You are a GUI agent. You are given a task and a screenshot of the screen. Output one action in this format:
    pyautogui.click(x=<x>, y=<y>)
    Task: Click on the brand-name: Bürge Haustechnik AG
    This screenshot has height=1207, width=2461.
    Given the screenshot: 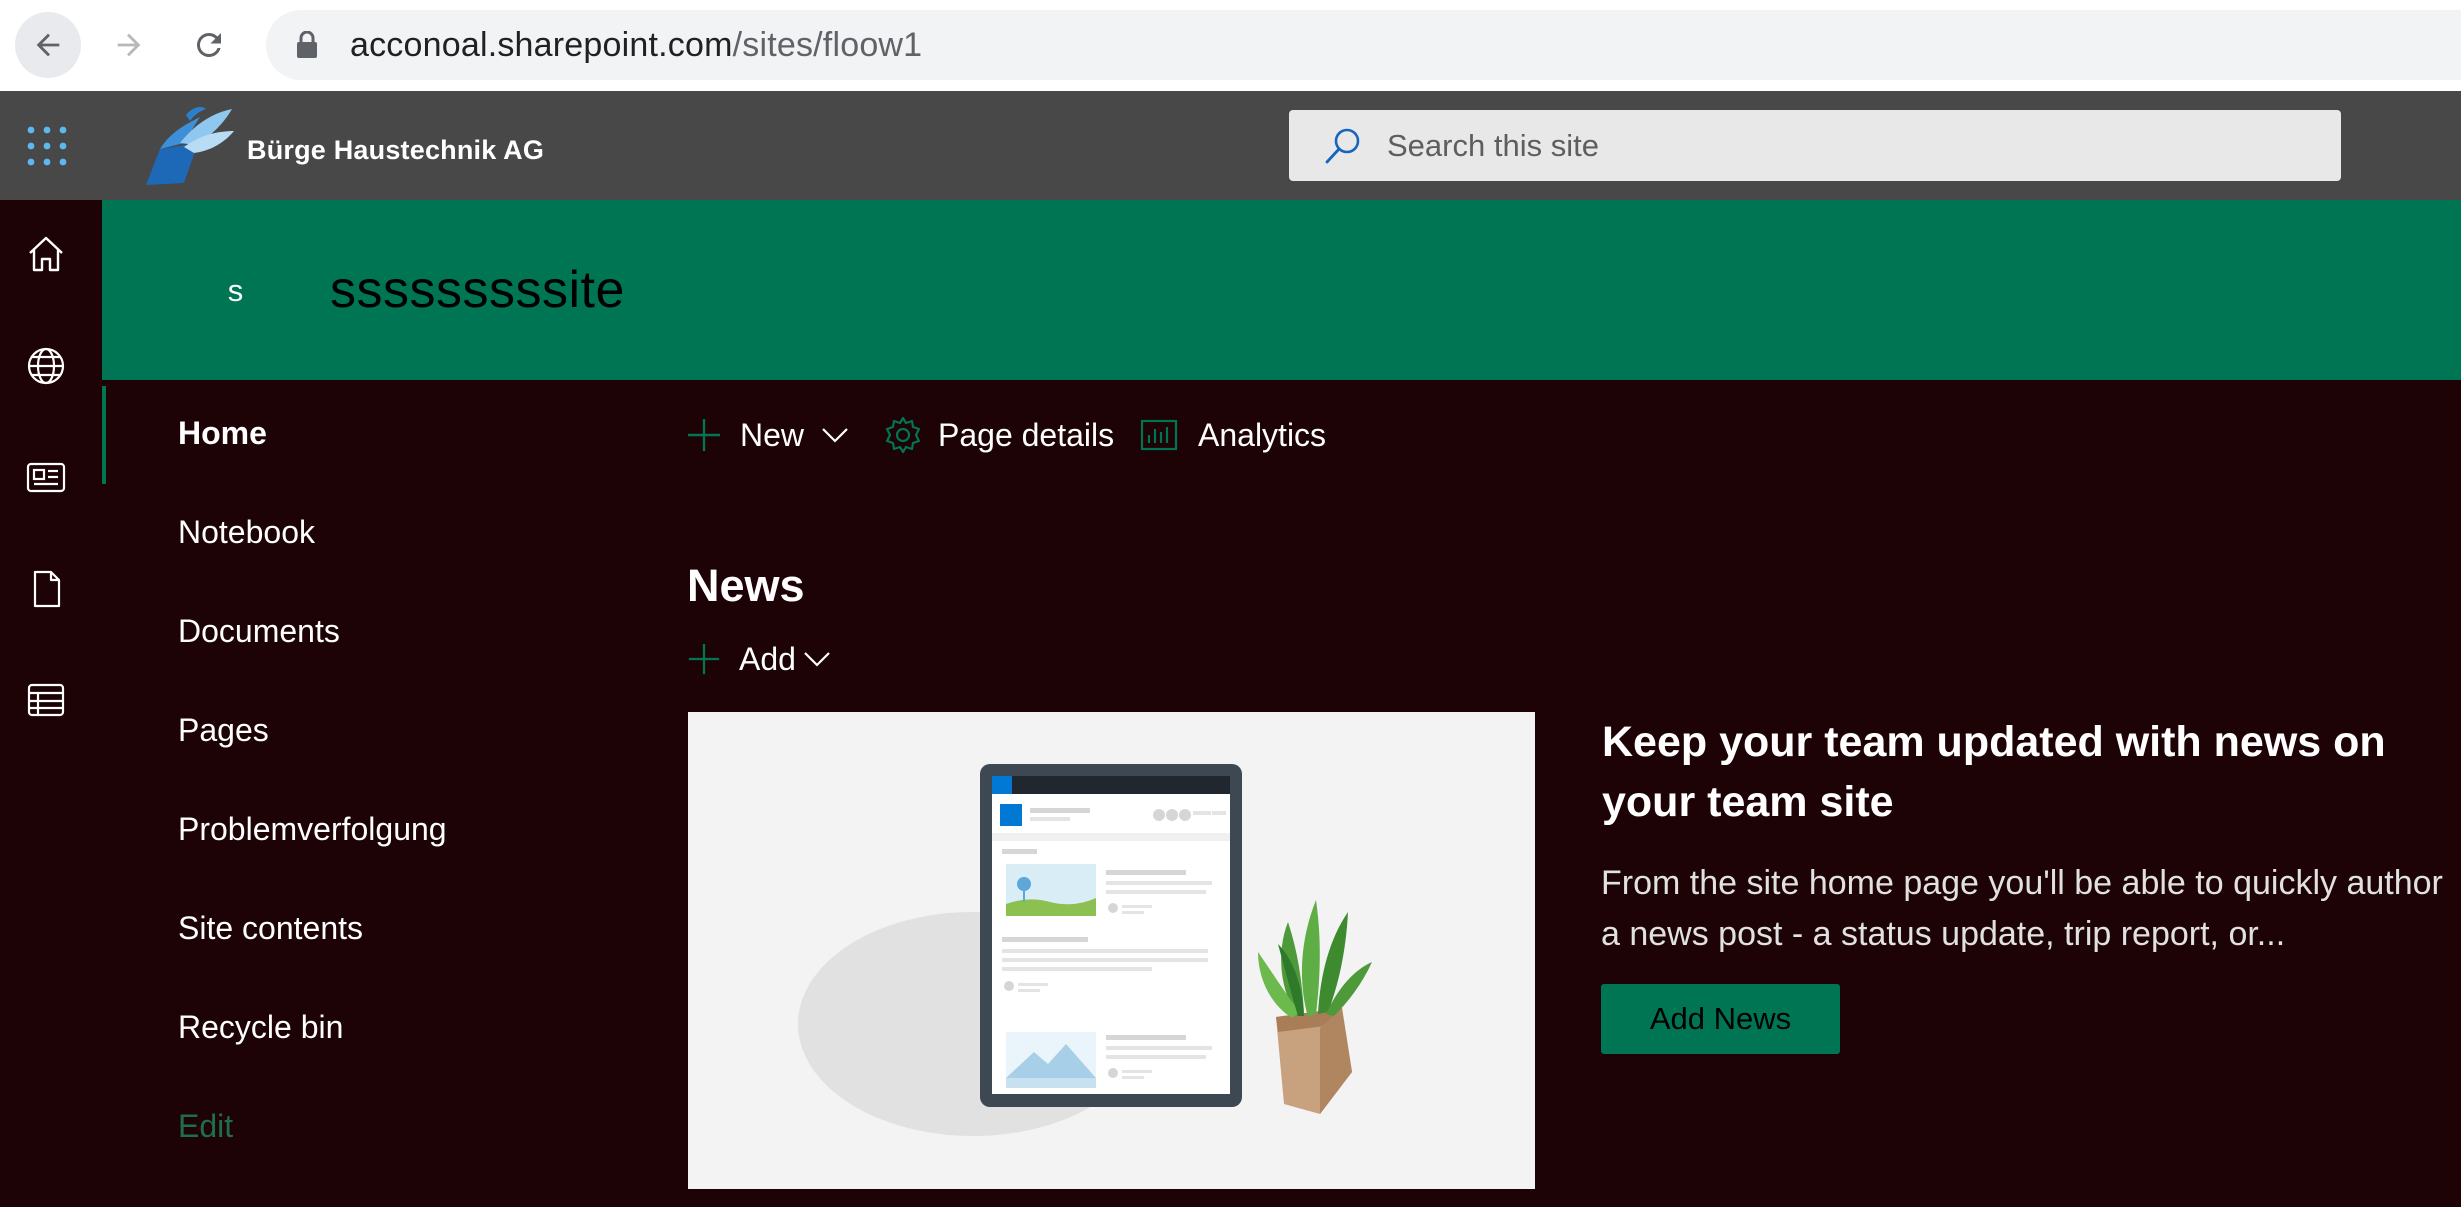 What is the action you would take?
    pyautogui.click(x=395, y=150)
    